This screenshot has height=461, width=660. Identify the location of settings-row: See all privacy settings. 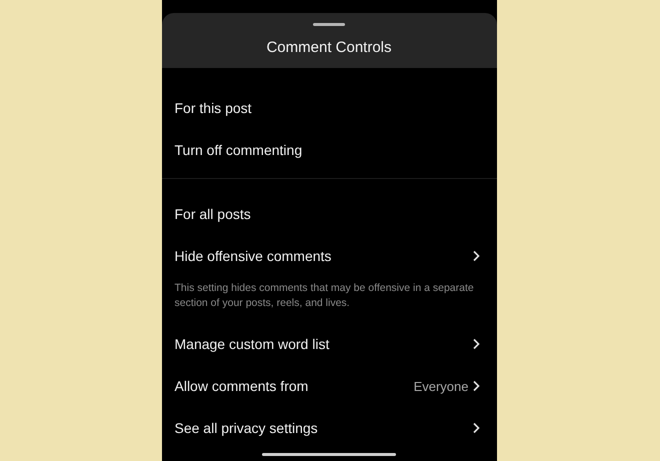
(329, 428).